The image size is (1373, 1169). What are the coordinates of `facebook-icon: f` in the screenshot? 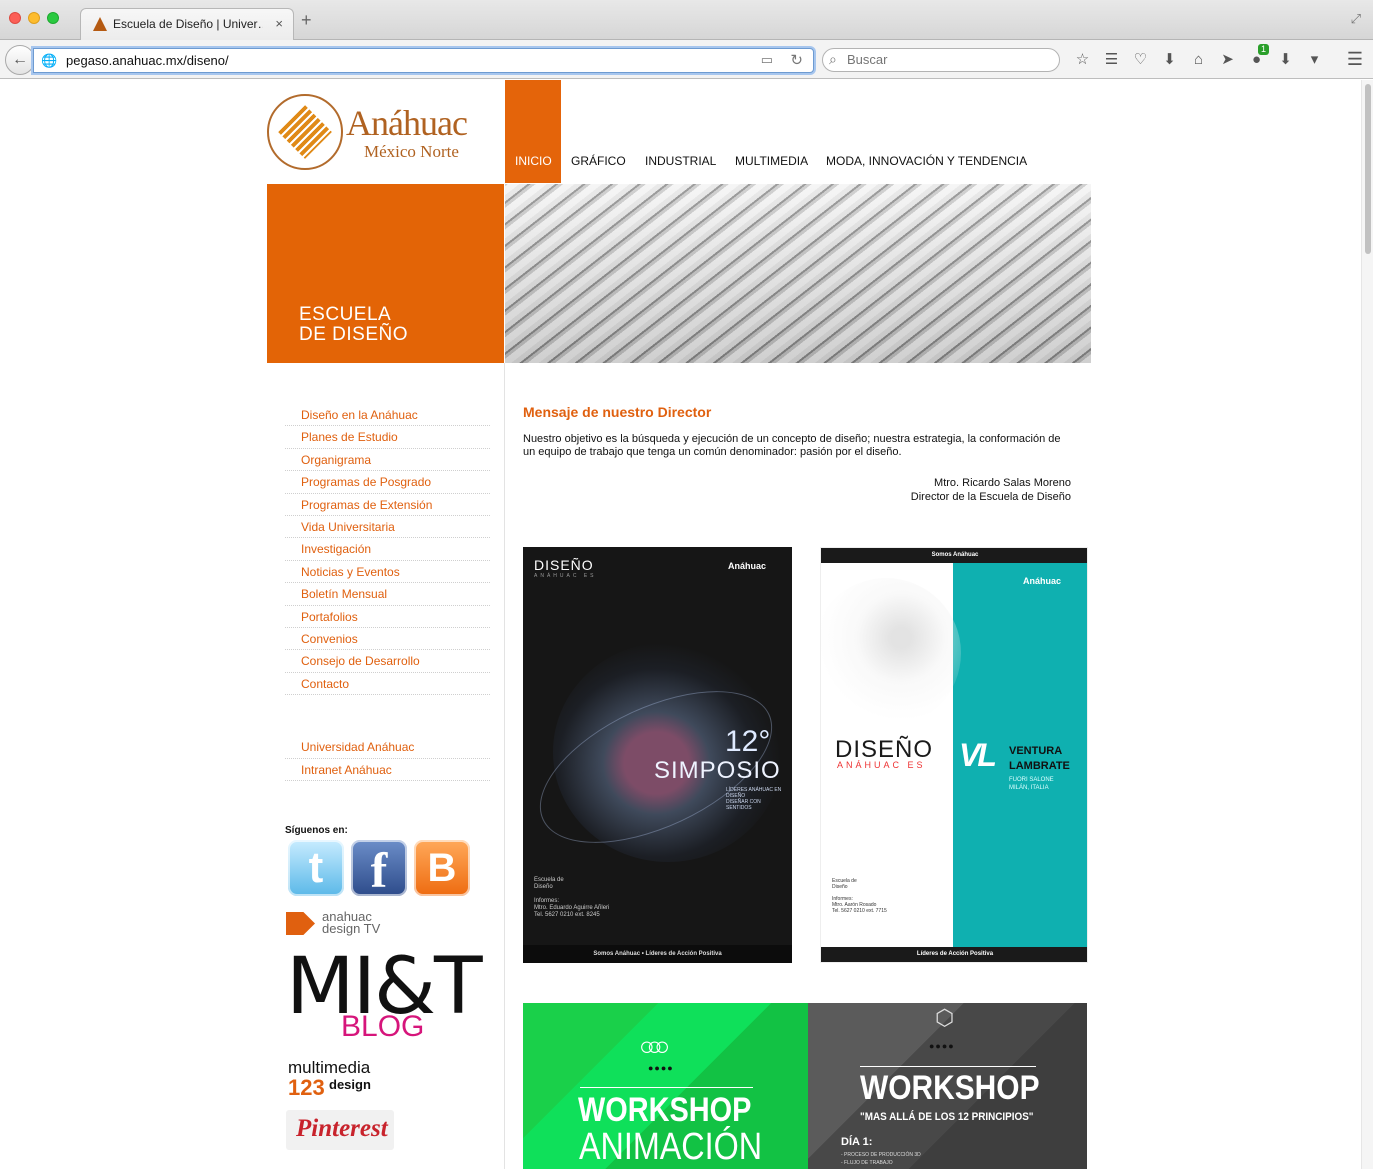 It's located at (379, 869).